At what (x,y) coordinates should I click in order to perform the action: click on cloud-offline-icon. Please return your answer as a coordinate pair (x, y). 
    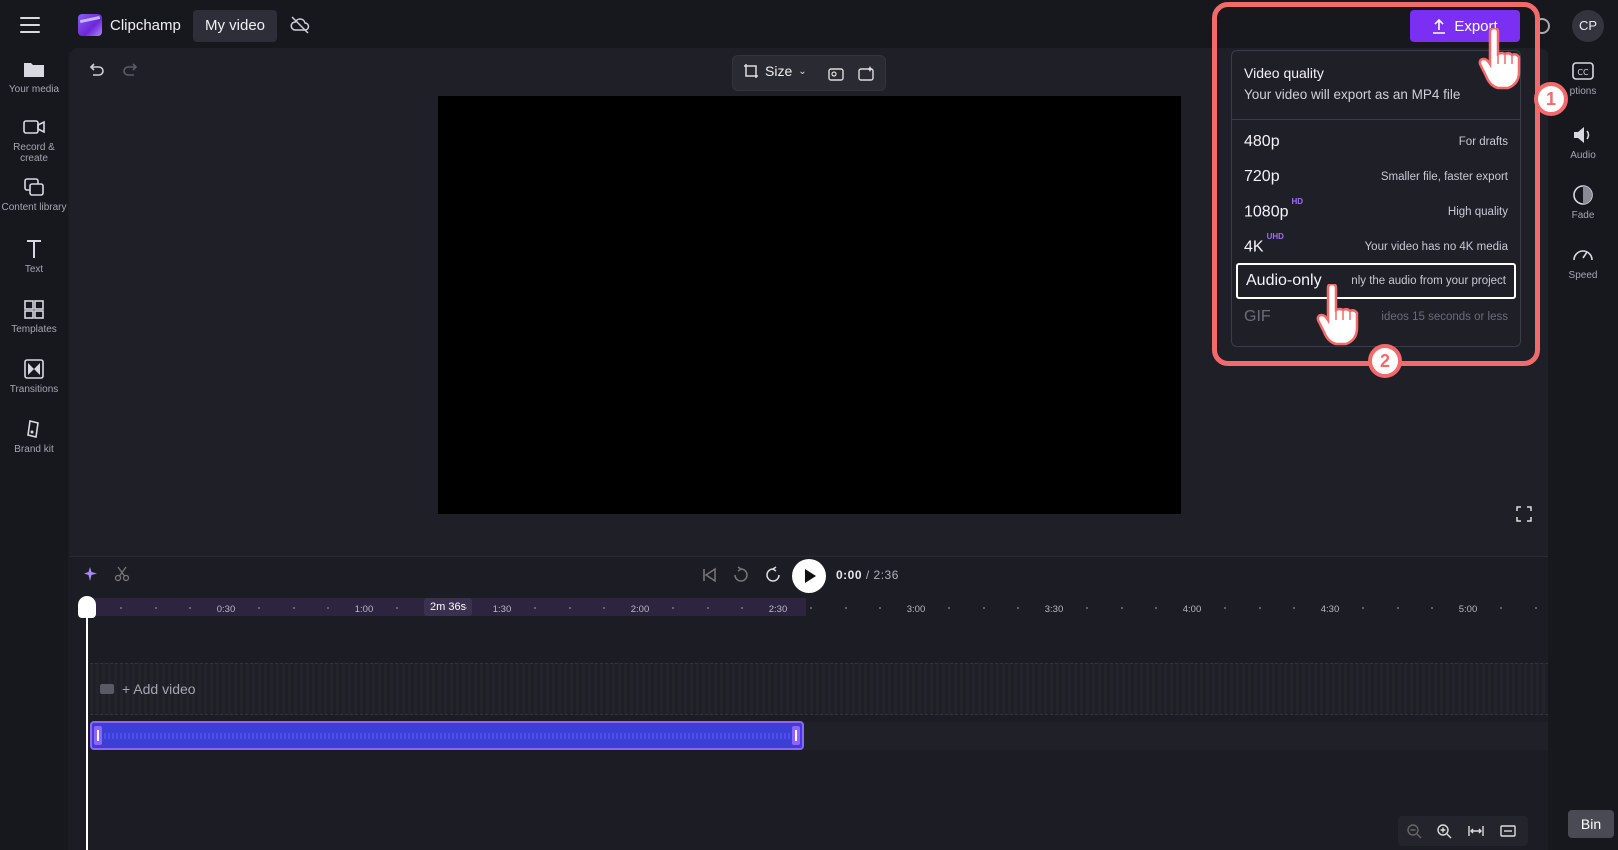
    Looking at the image, I should click on (300, 25).